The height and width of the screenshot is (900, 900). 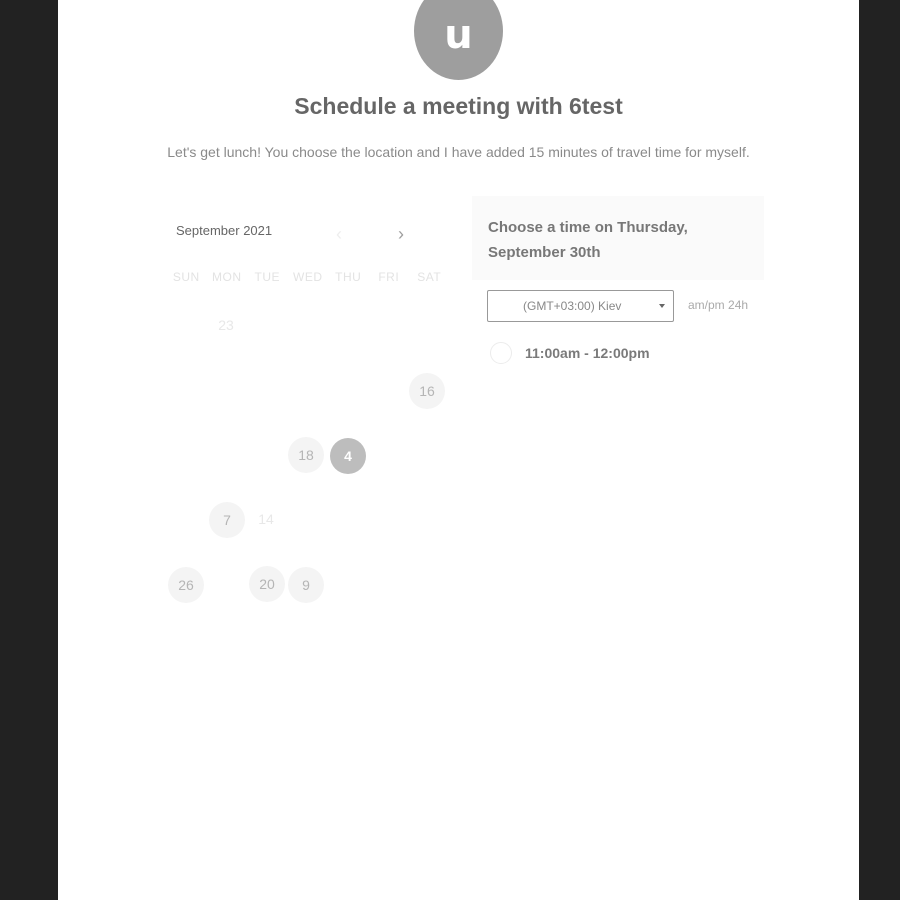 I want to click on weekday-label: WED, so click(x=308, y=277).